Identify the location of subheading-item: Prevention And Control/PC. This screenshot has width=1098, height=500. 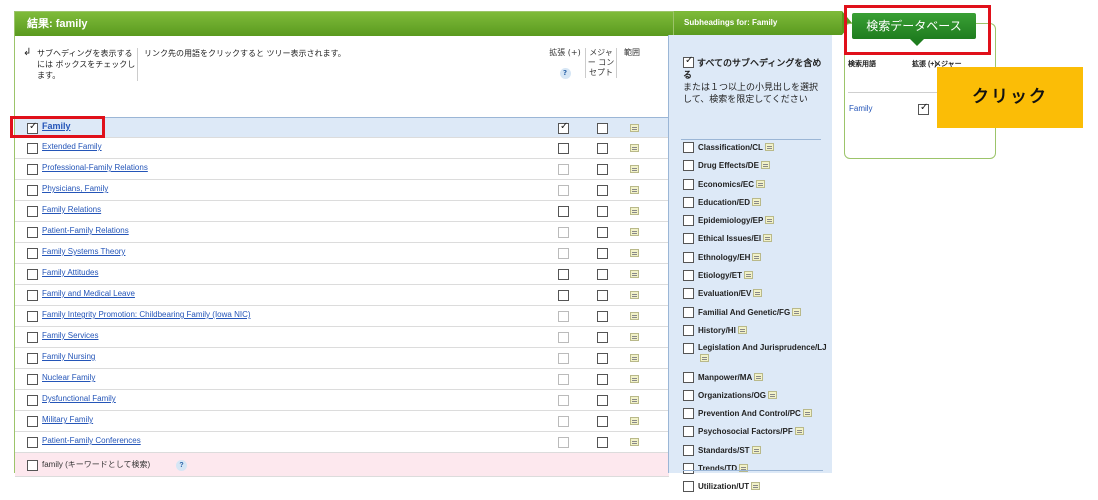
(756, 414).